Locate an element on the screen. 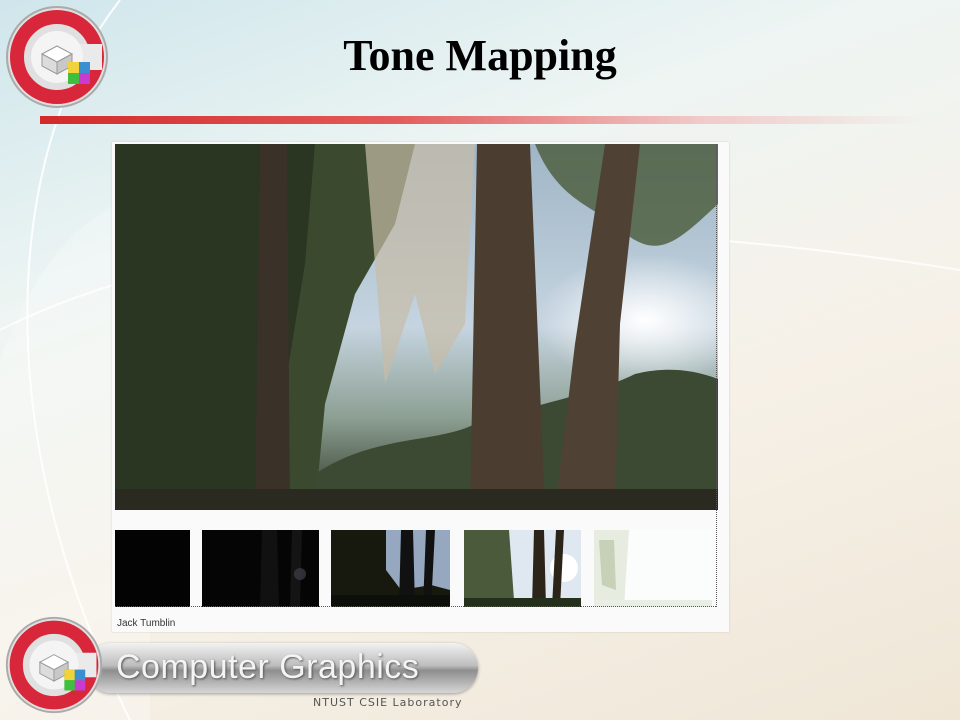 This screenshot has width=960, height=720. lab-logo-icon is located at coordinates (54, 665).